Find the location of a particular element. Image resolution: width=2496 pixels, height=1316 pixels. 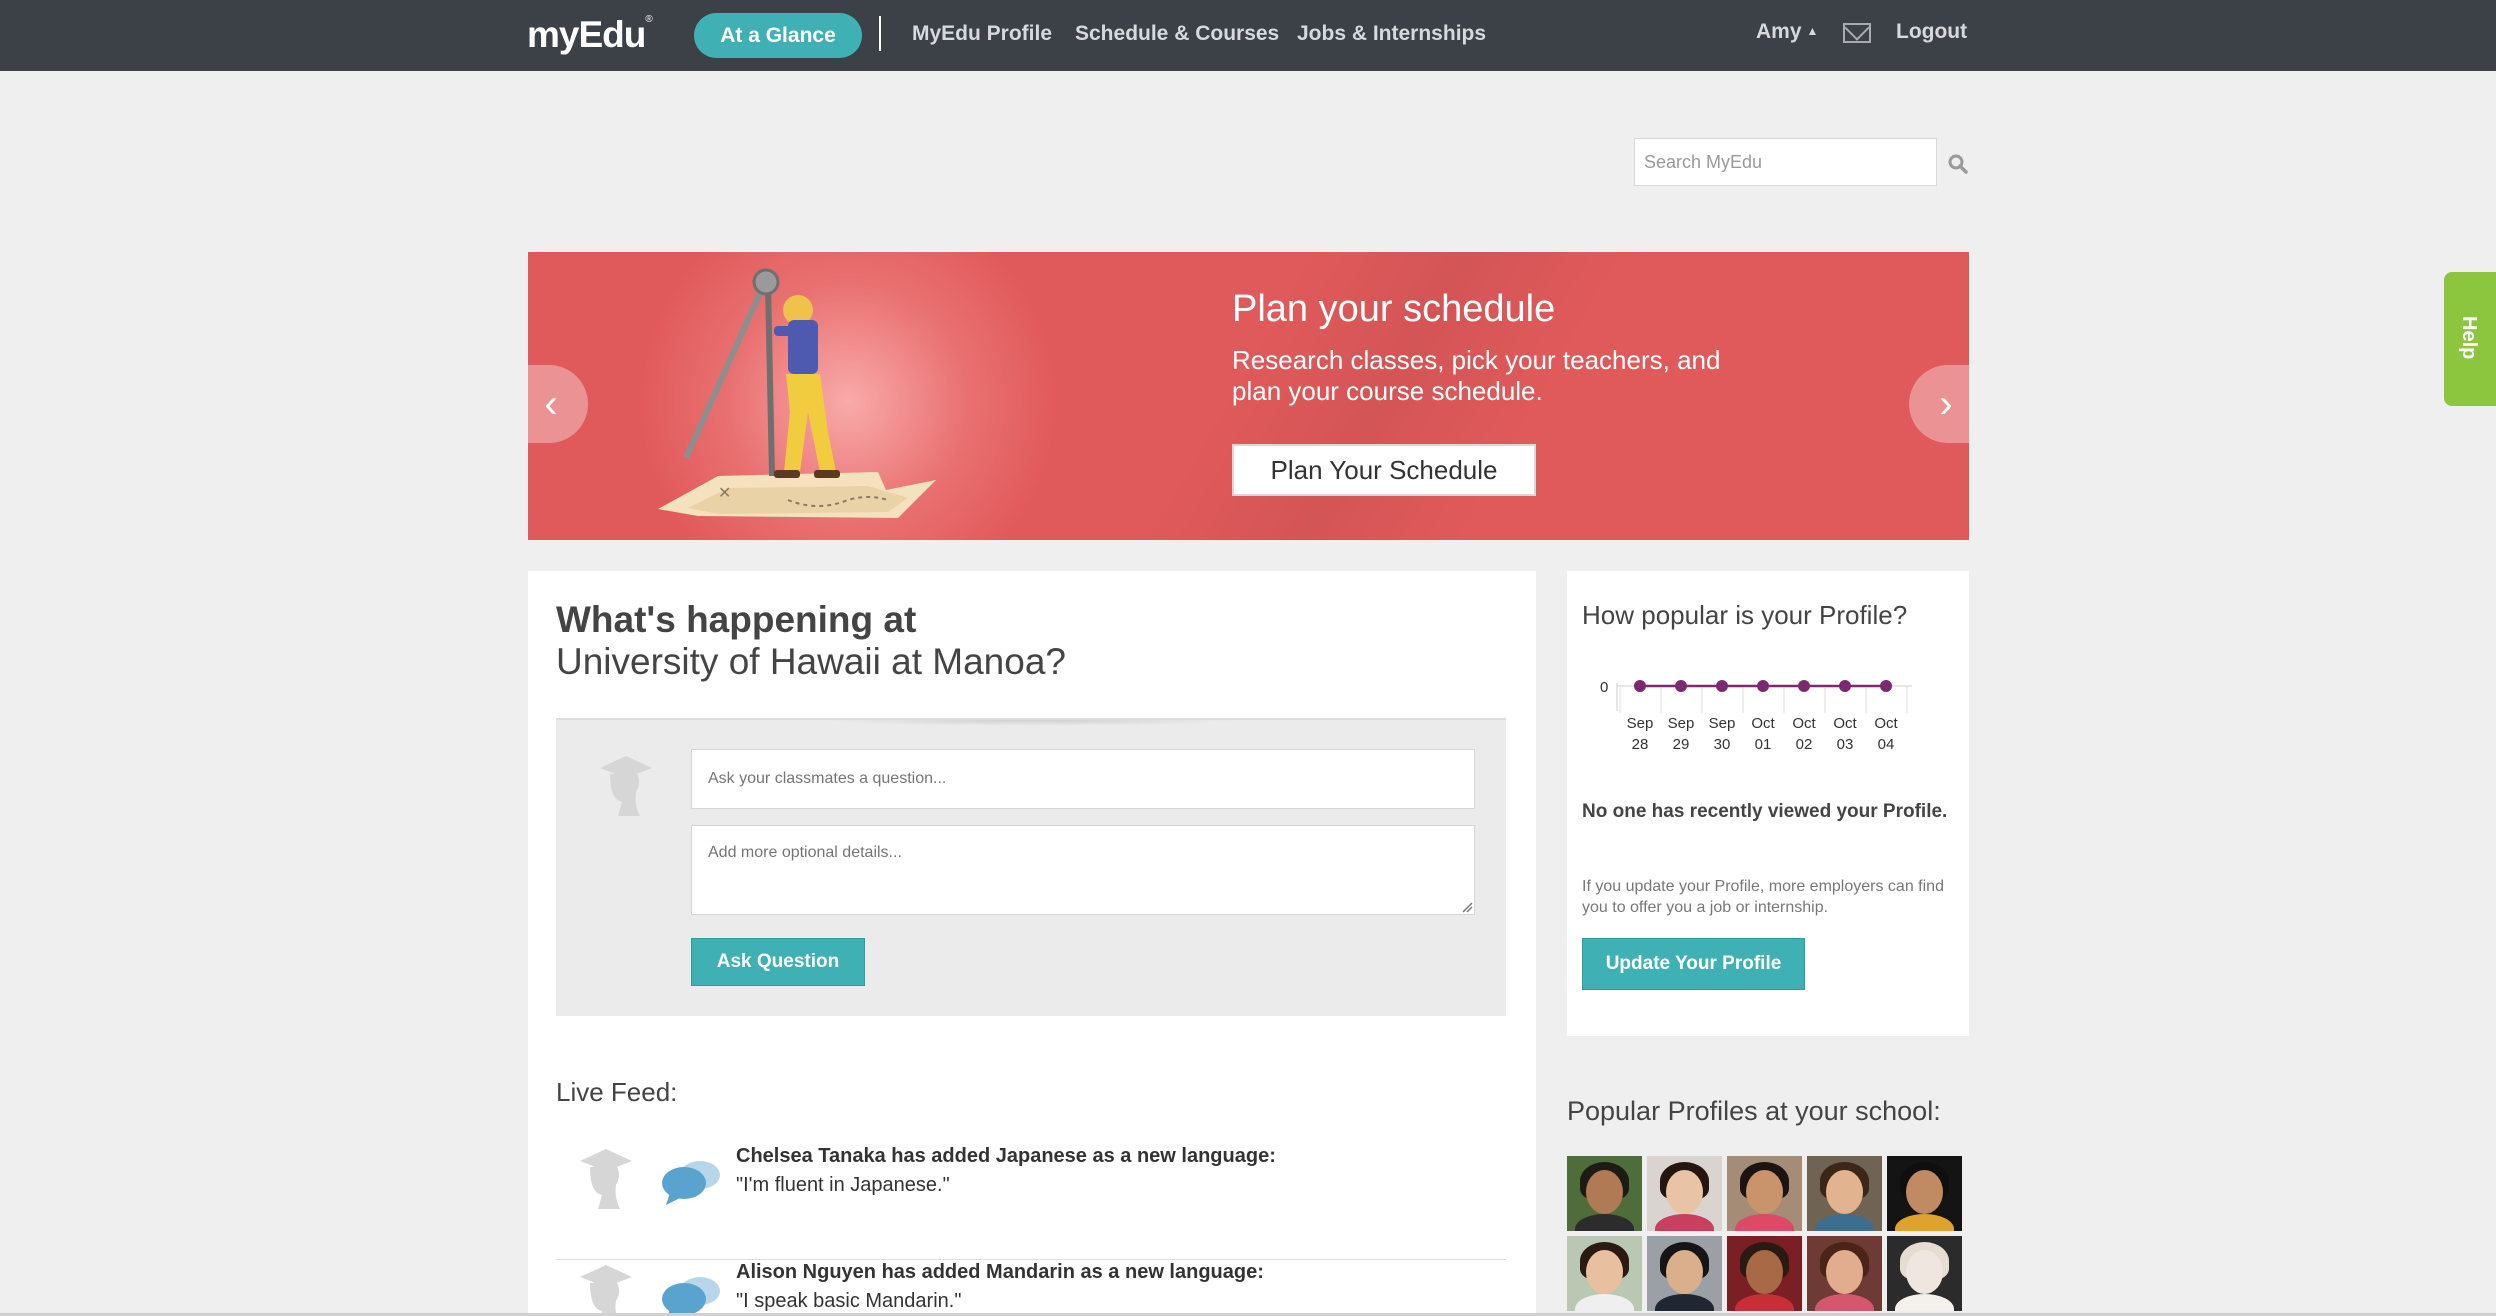

nav-divider is located at coordinates (880, 33).